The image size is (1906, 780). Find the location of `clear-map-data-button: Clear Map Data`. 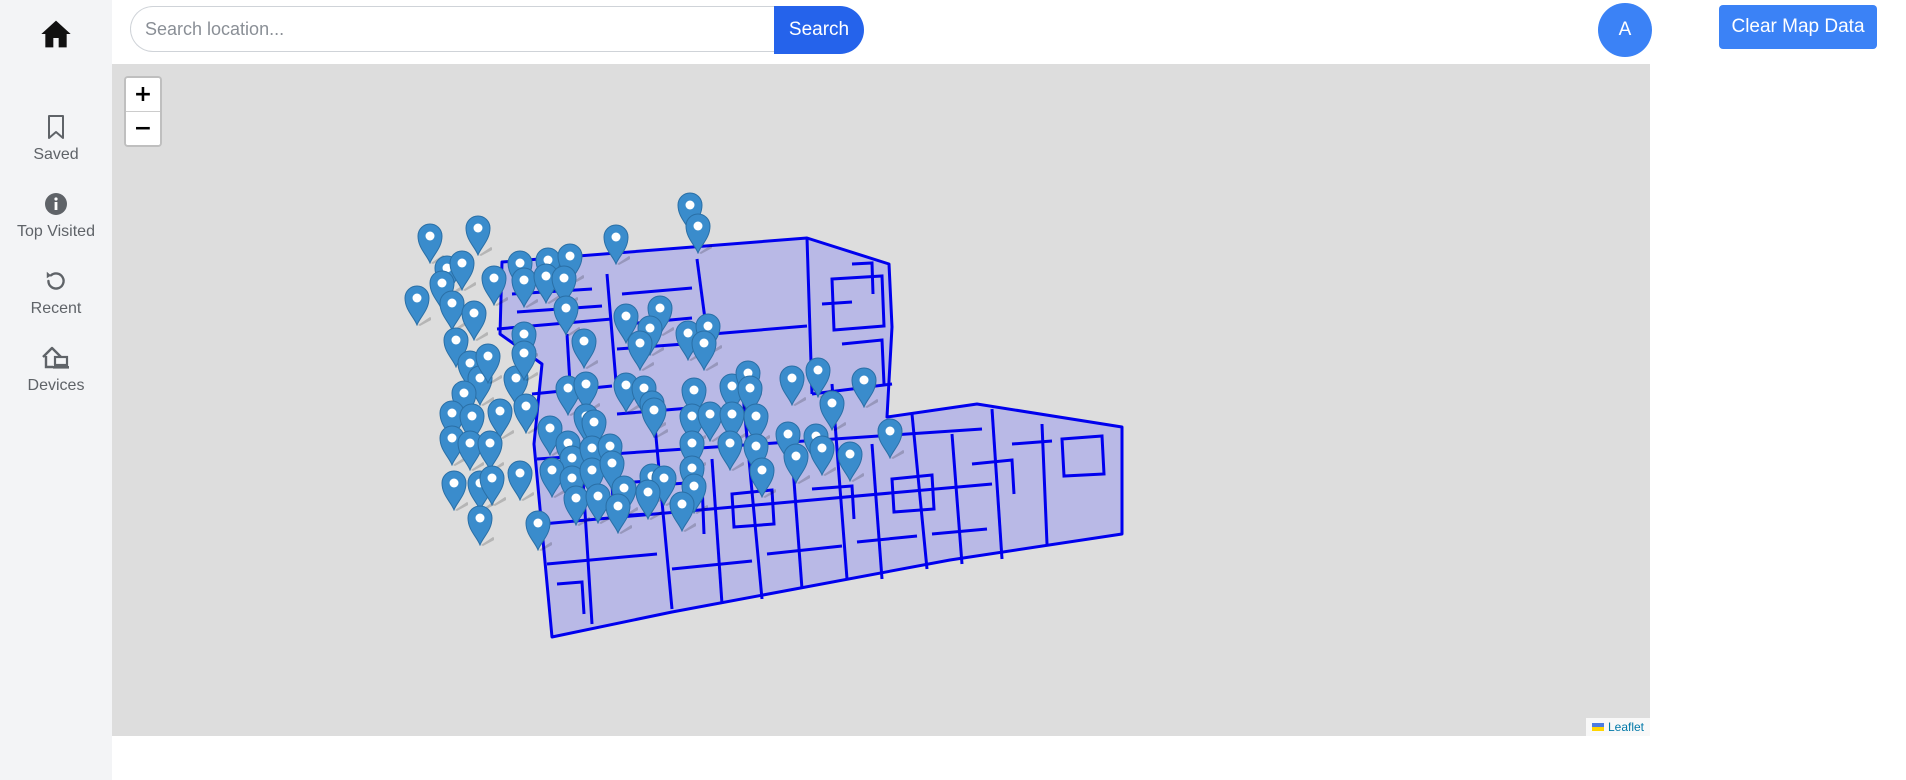

clear-map-data-button: Clear Map Data is located at coordinates (1798, 27).